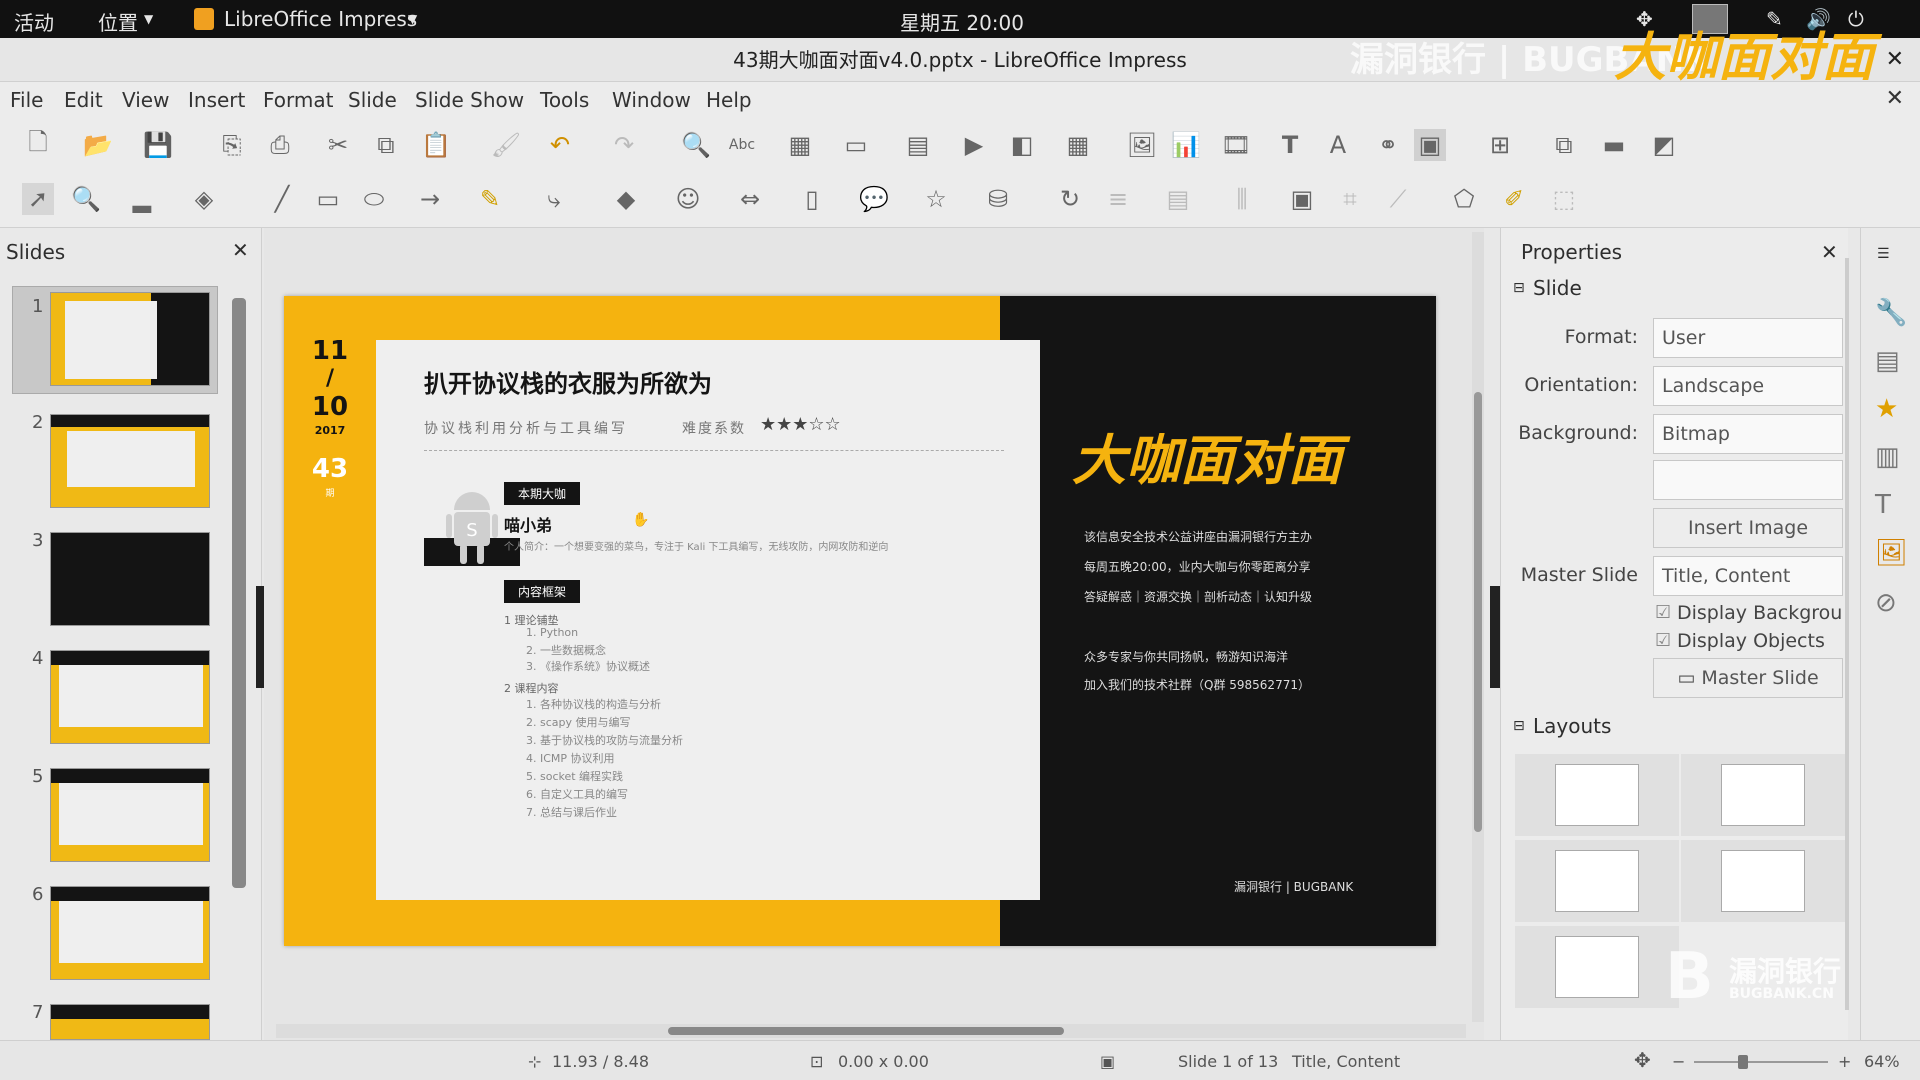  I want to click on layout-title-2-content, so click(1763, 881).